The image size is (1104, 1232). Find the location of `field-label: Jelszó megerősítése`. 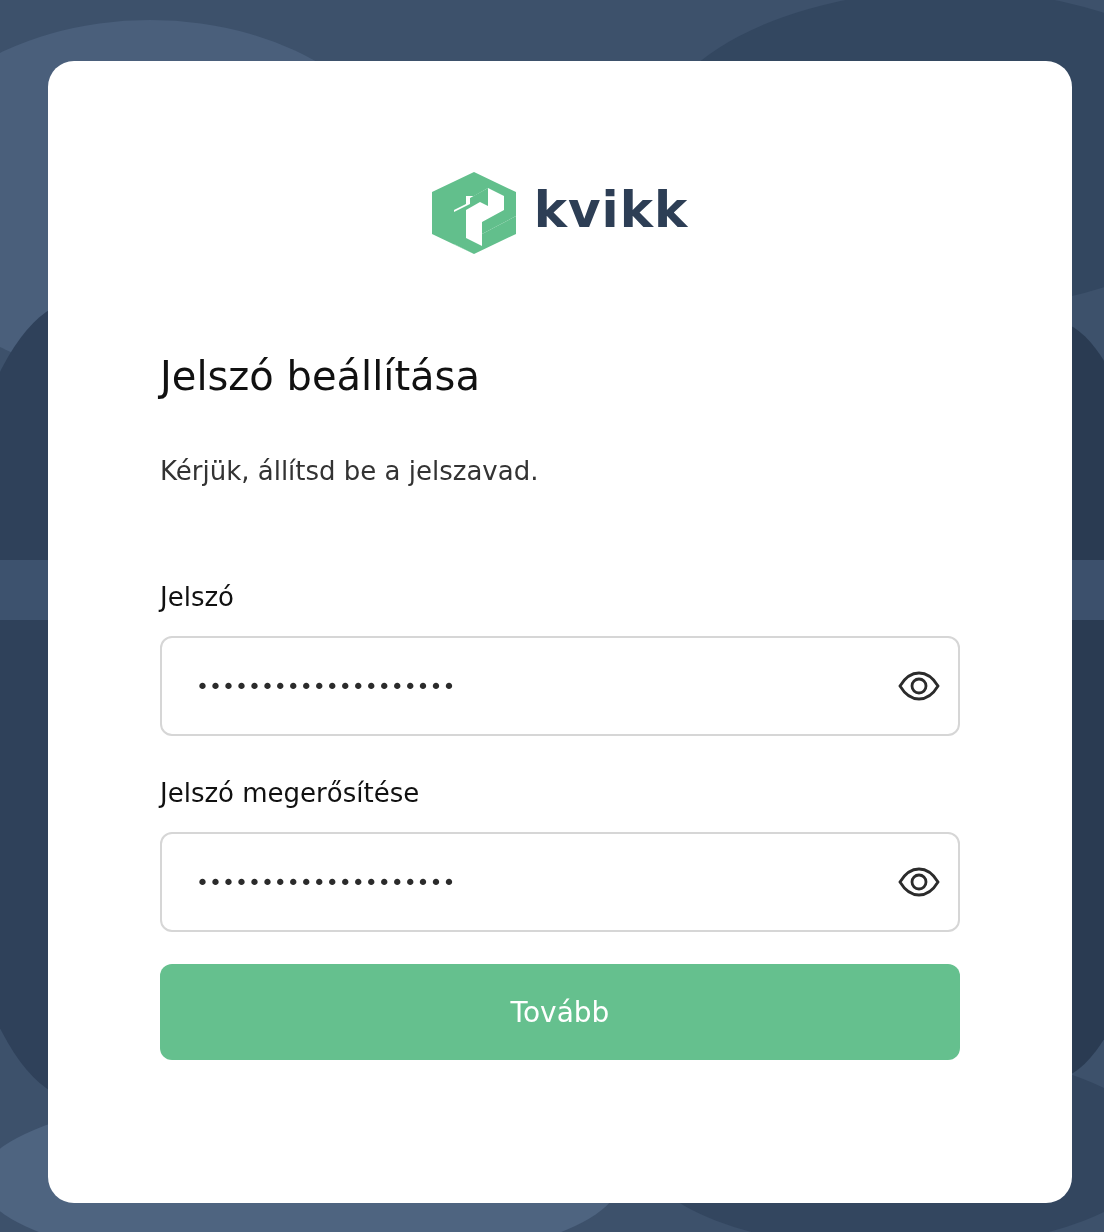

field-label: Jelszó megerősítése is located at coordinates (290, 793).